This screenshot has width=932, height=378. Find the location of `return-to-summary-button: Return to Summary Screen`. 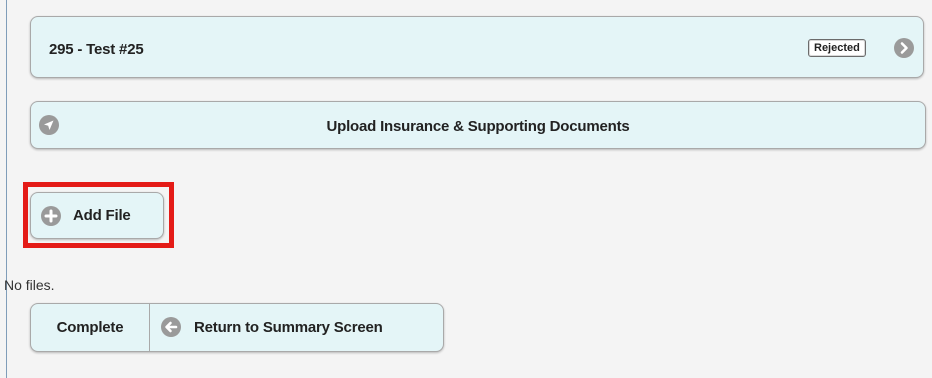

return-to-summary-button: Return to Summary Screen is located at coordinates (296, 327).